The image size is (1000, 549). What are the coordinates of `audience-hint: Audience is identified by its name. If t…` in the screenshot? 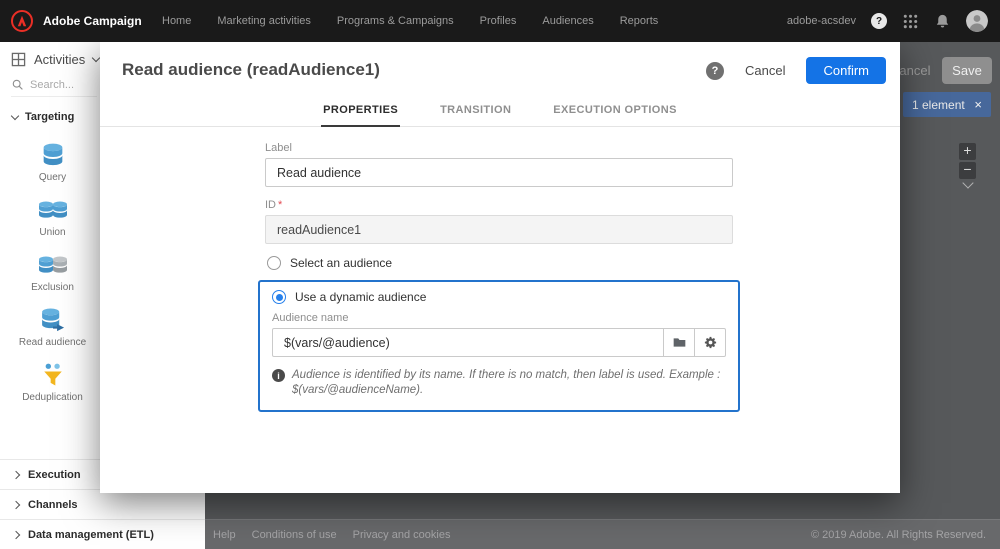 It's located at (499, 383).